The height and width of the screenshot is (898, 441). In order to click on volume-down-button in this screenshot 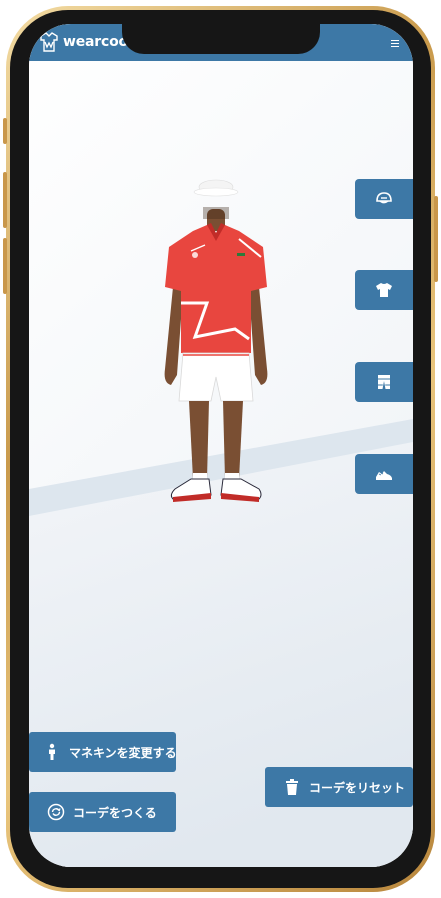, I will do `click(5, 266)`.